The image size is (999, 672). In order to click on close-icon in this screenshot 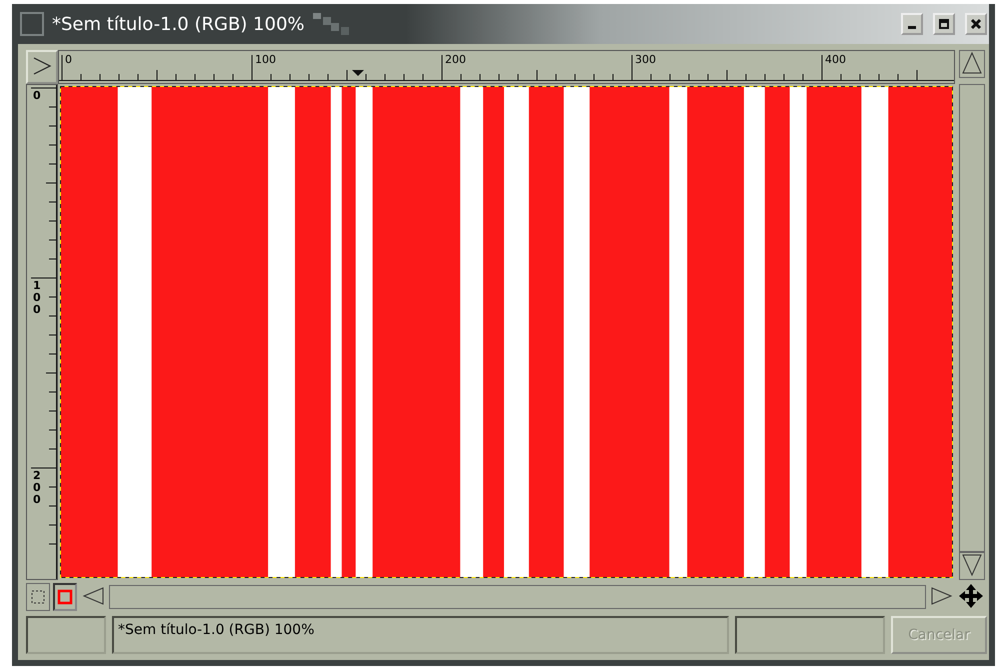, I will do `click(976, 24)`.